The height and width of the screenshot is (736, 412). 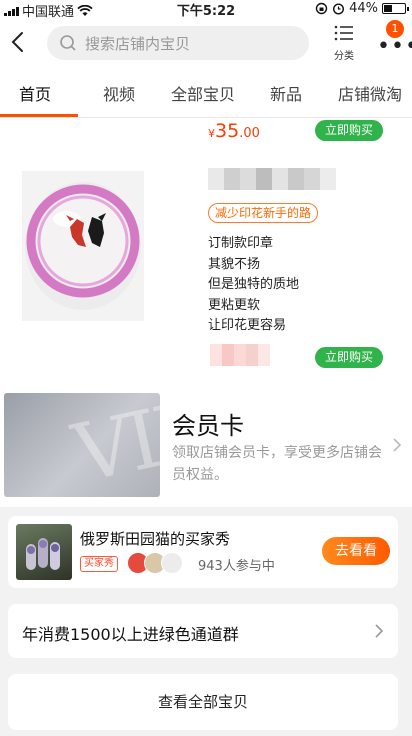 I want to click on buyer-show-card: 俄罗斯田园猫的买家秀 买家秀 943人参与中 去看看, so click(x=203, y=552).